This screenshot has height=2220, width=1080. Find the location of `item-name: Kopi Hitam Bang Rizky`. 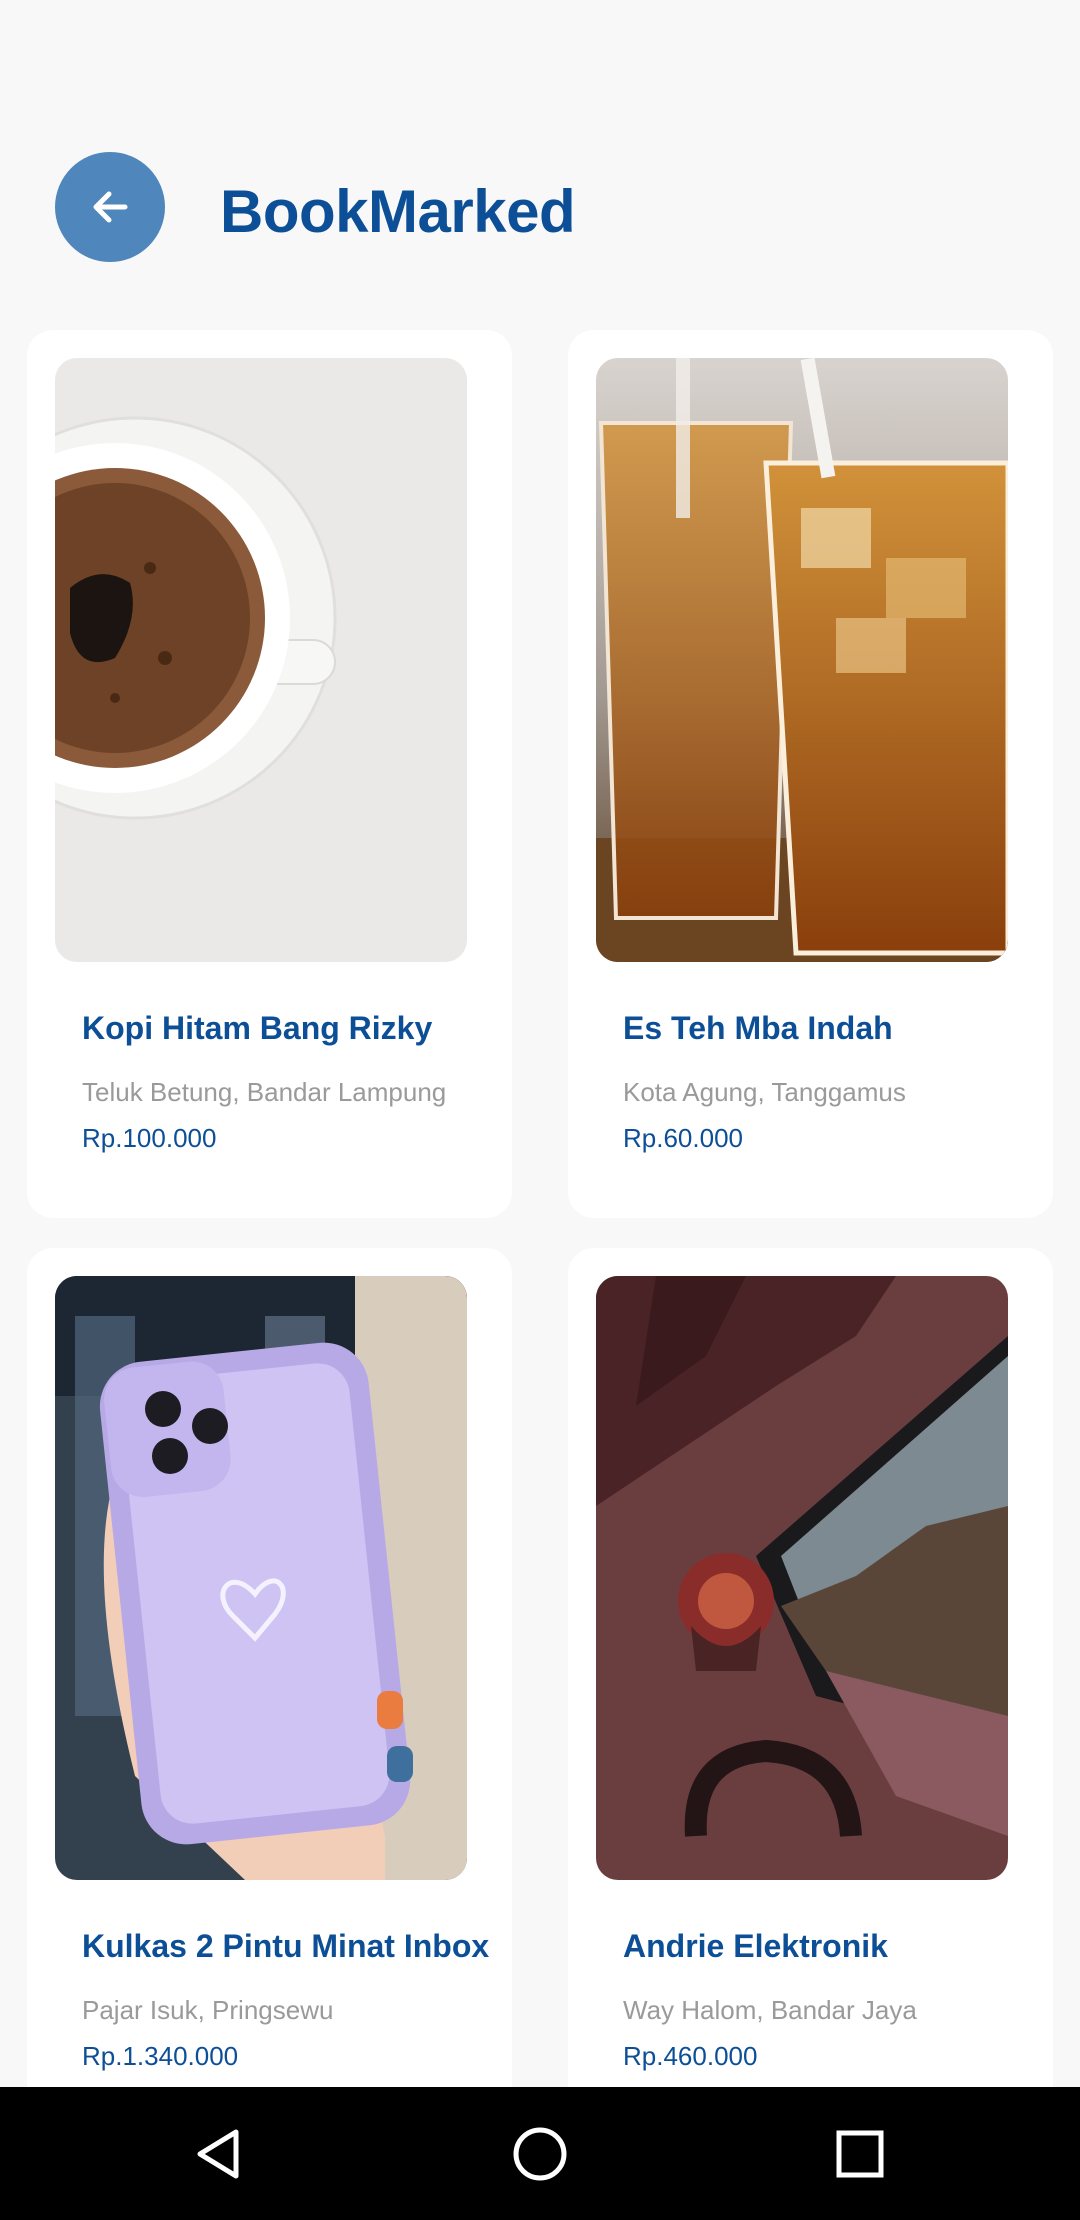

item-name: Kopi Hitam Bang Rizky is located at coordinates (257, 1028).